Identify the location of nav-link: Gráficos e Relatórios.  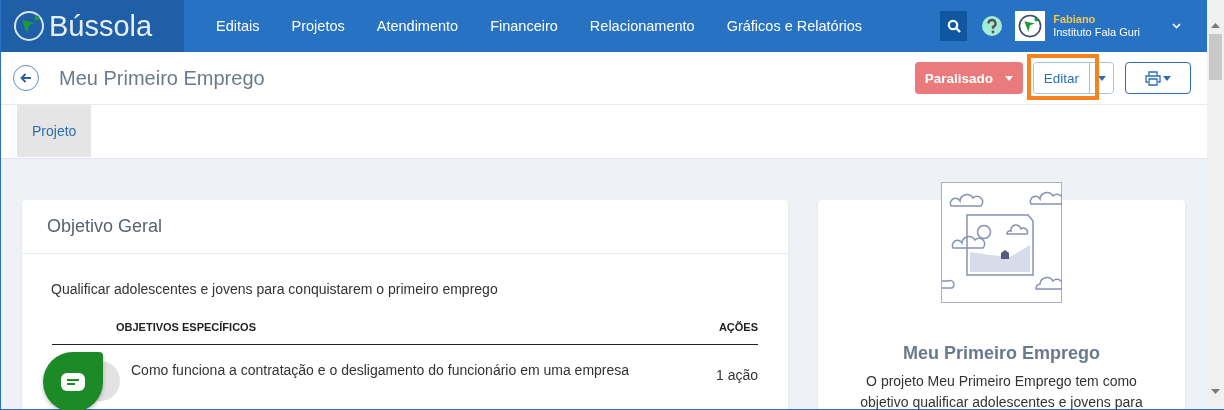
(794, 26).